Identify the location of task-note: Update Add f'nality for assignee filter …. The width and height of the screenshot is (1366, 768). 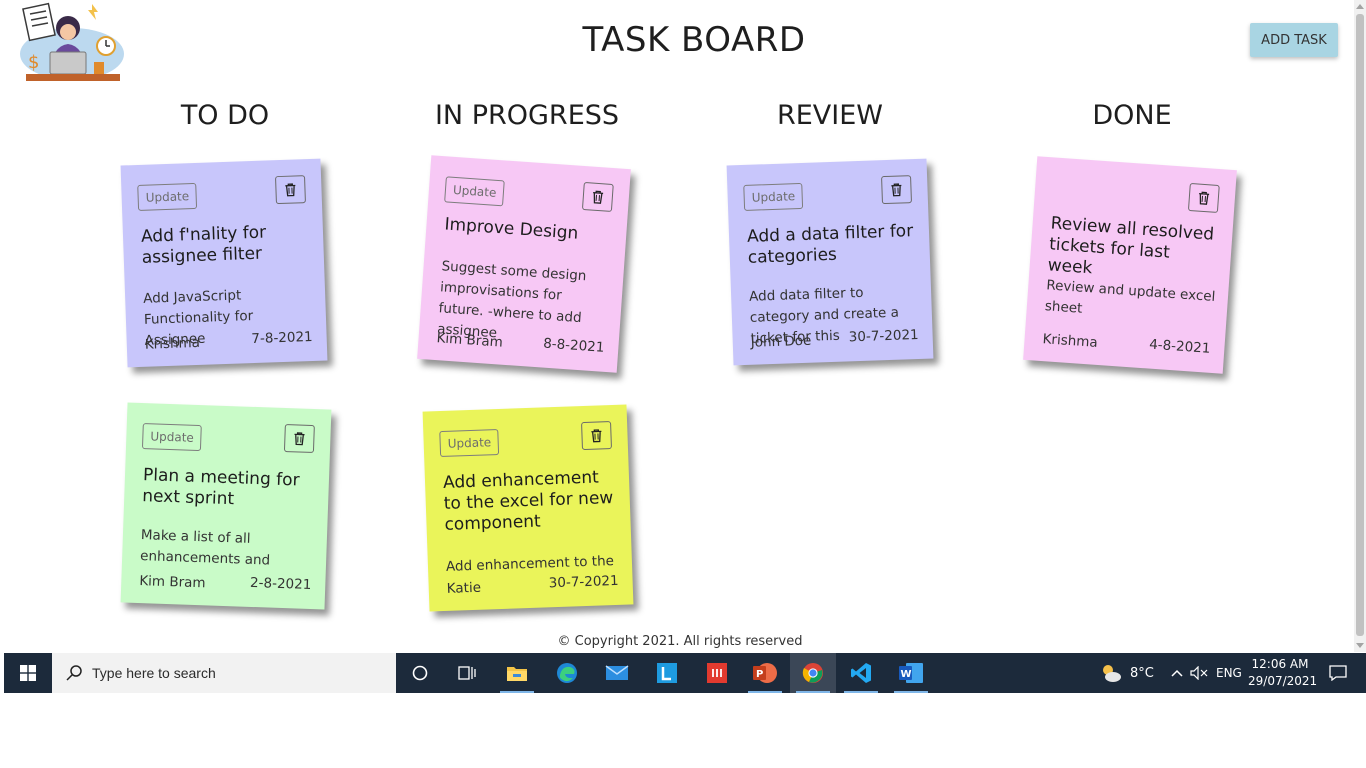
(224, 263).